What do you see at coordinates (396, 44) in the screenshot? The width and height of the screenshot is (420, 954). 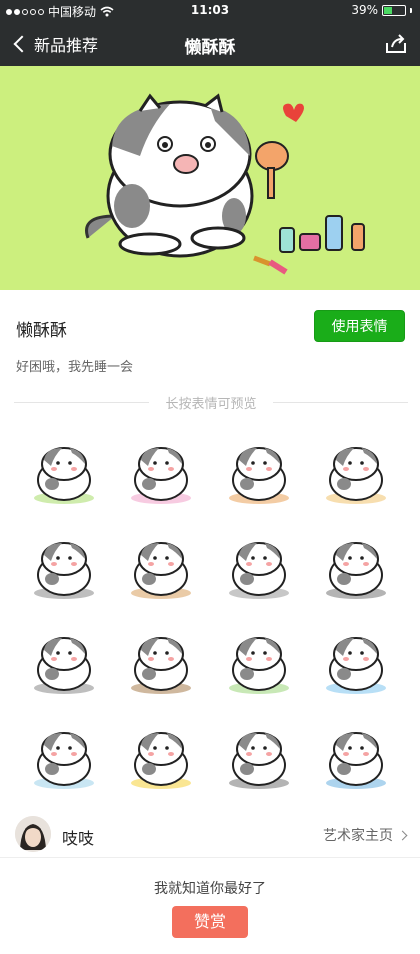 I see `share-icon` at bounding box center [396, 44].